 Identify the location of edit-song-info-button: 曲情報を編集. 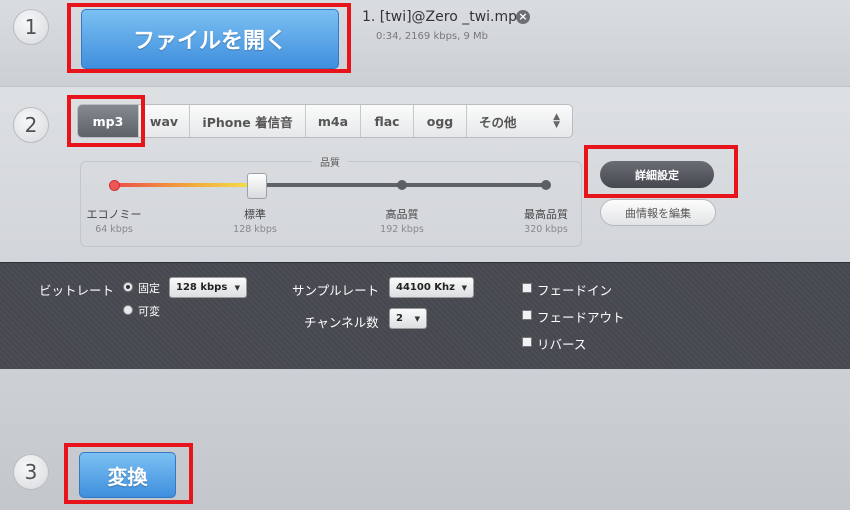
(658, 212).